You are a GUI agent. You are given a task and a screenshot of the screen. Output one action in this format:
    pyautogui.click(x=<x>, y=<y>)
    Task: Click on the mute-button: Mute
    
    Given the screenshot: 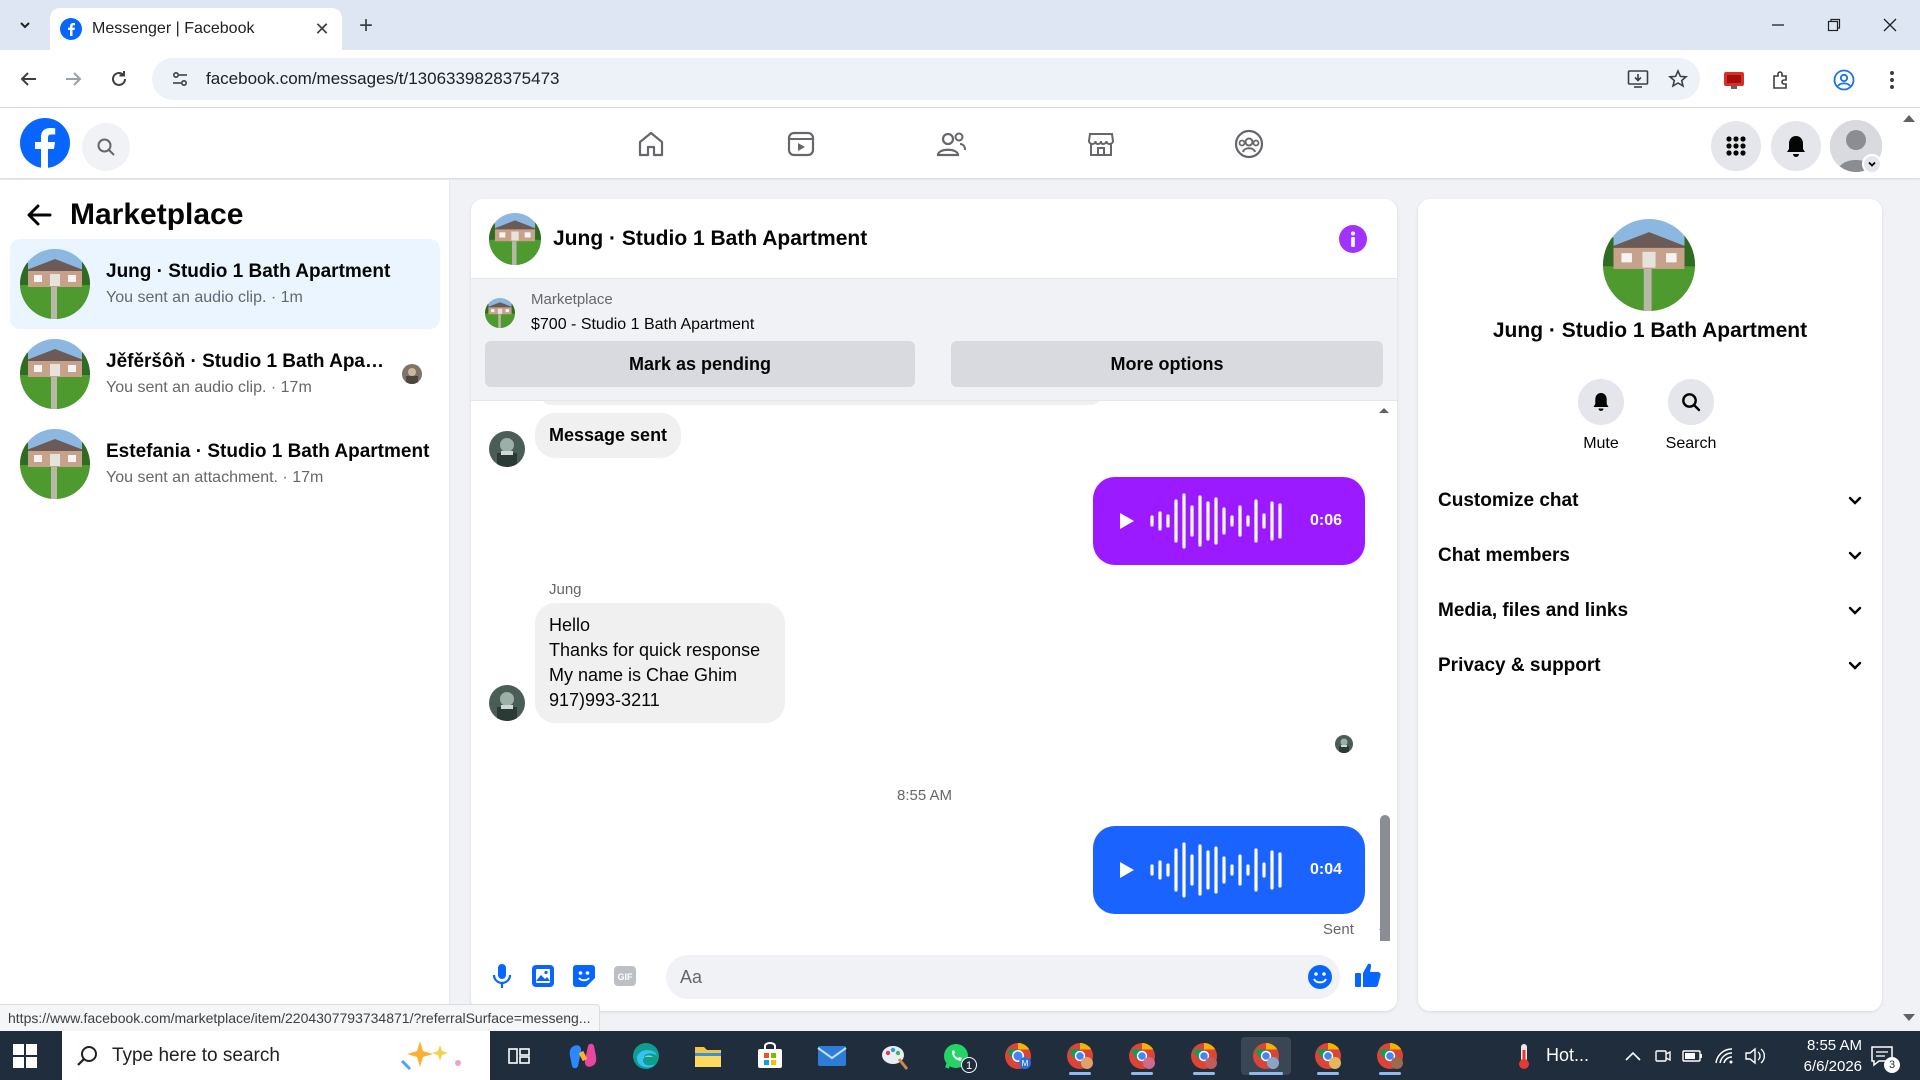 What is the action you would take?
    pyautogui.click(x=1601, y=416)
    